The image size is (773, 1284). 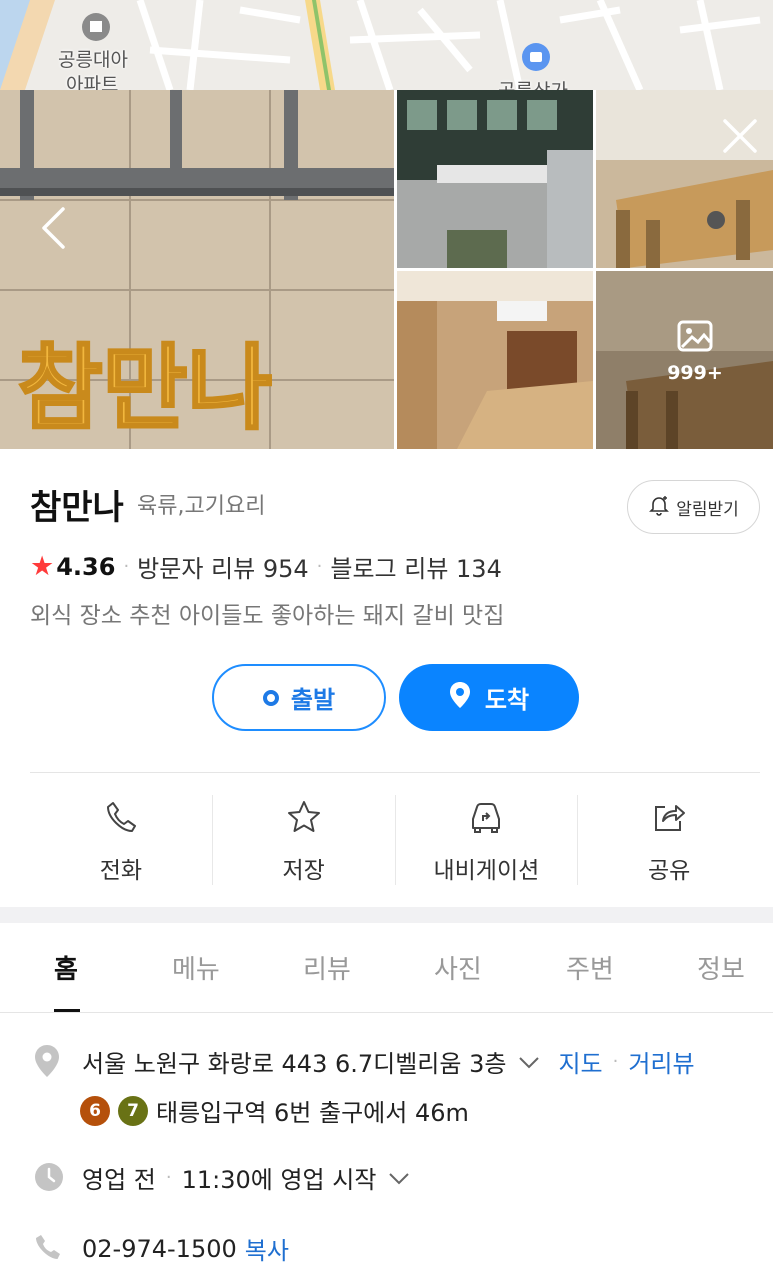 I want to click on route-end-button: 도착, so click(x=489, y=697).